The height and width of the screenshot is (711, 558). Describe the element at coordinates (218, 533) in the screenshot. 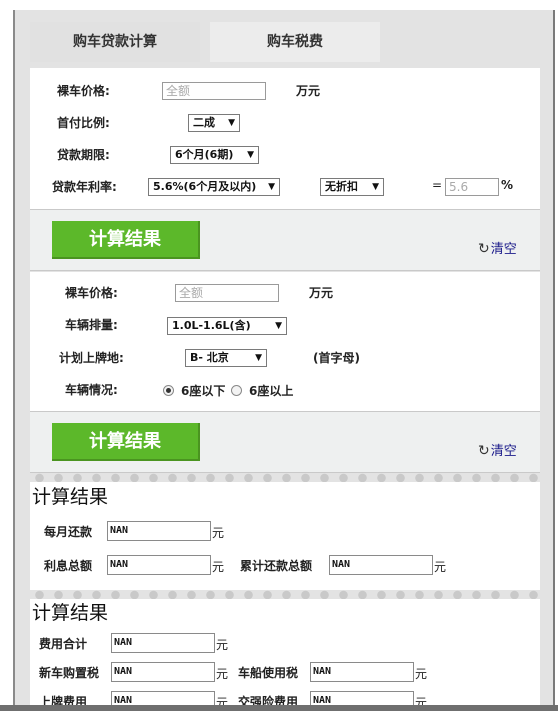

I see `monthly-payment-unit: 元` at that location.